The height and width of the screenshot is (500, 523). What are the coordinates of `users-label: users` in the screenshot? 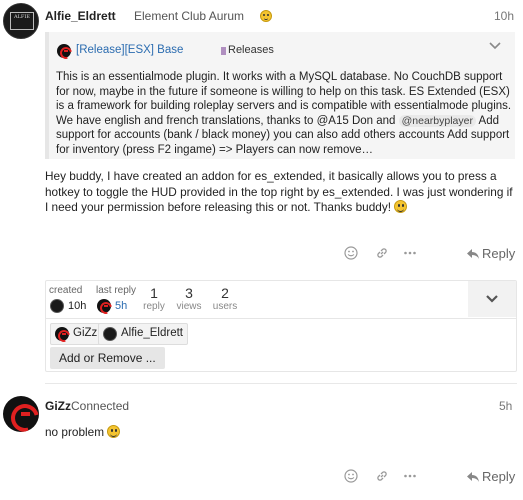 It's located at (225, 306).